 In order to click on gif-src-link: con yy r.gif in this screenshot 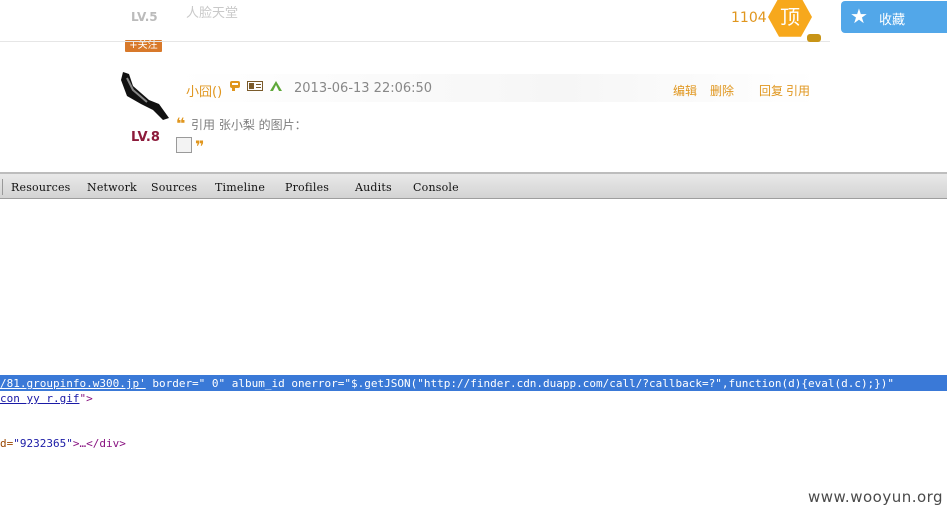, I will do `click(39, 398)`.